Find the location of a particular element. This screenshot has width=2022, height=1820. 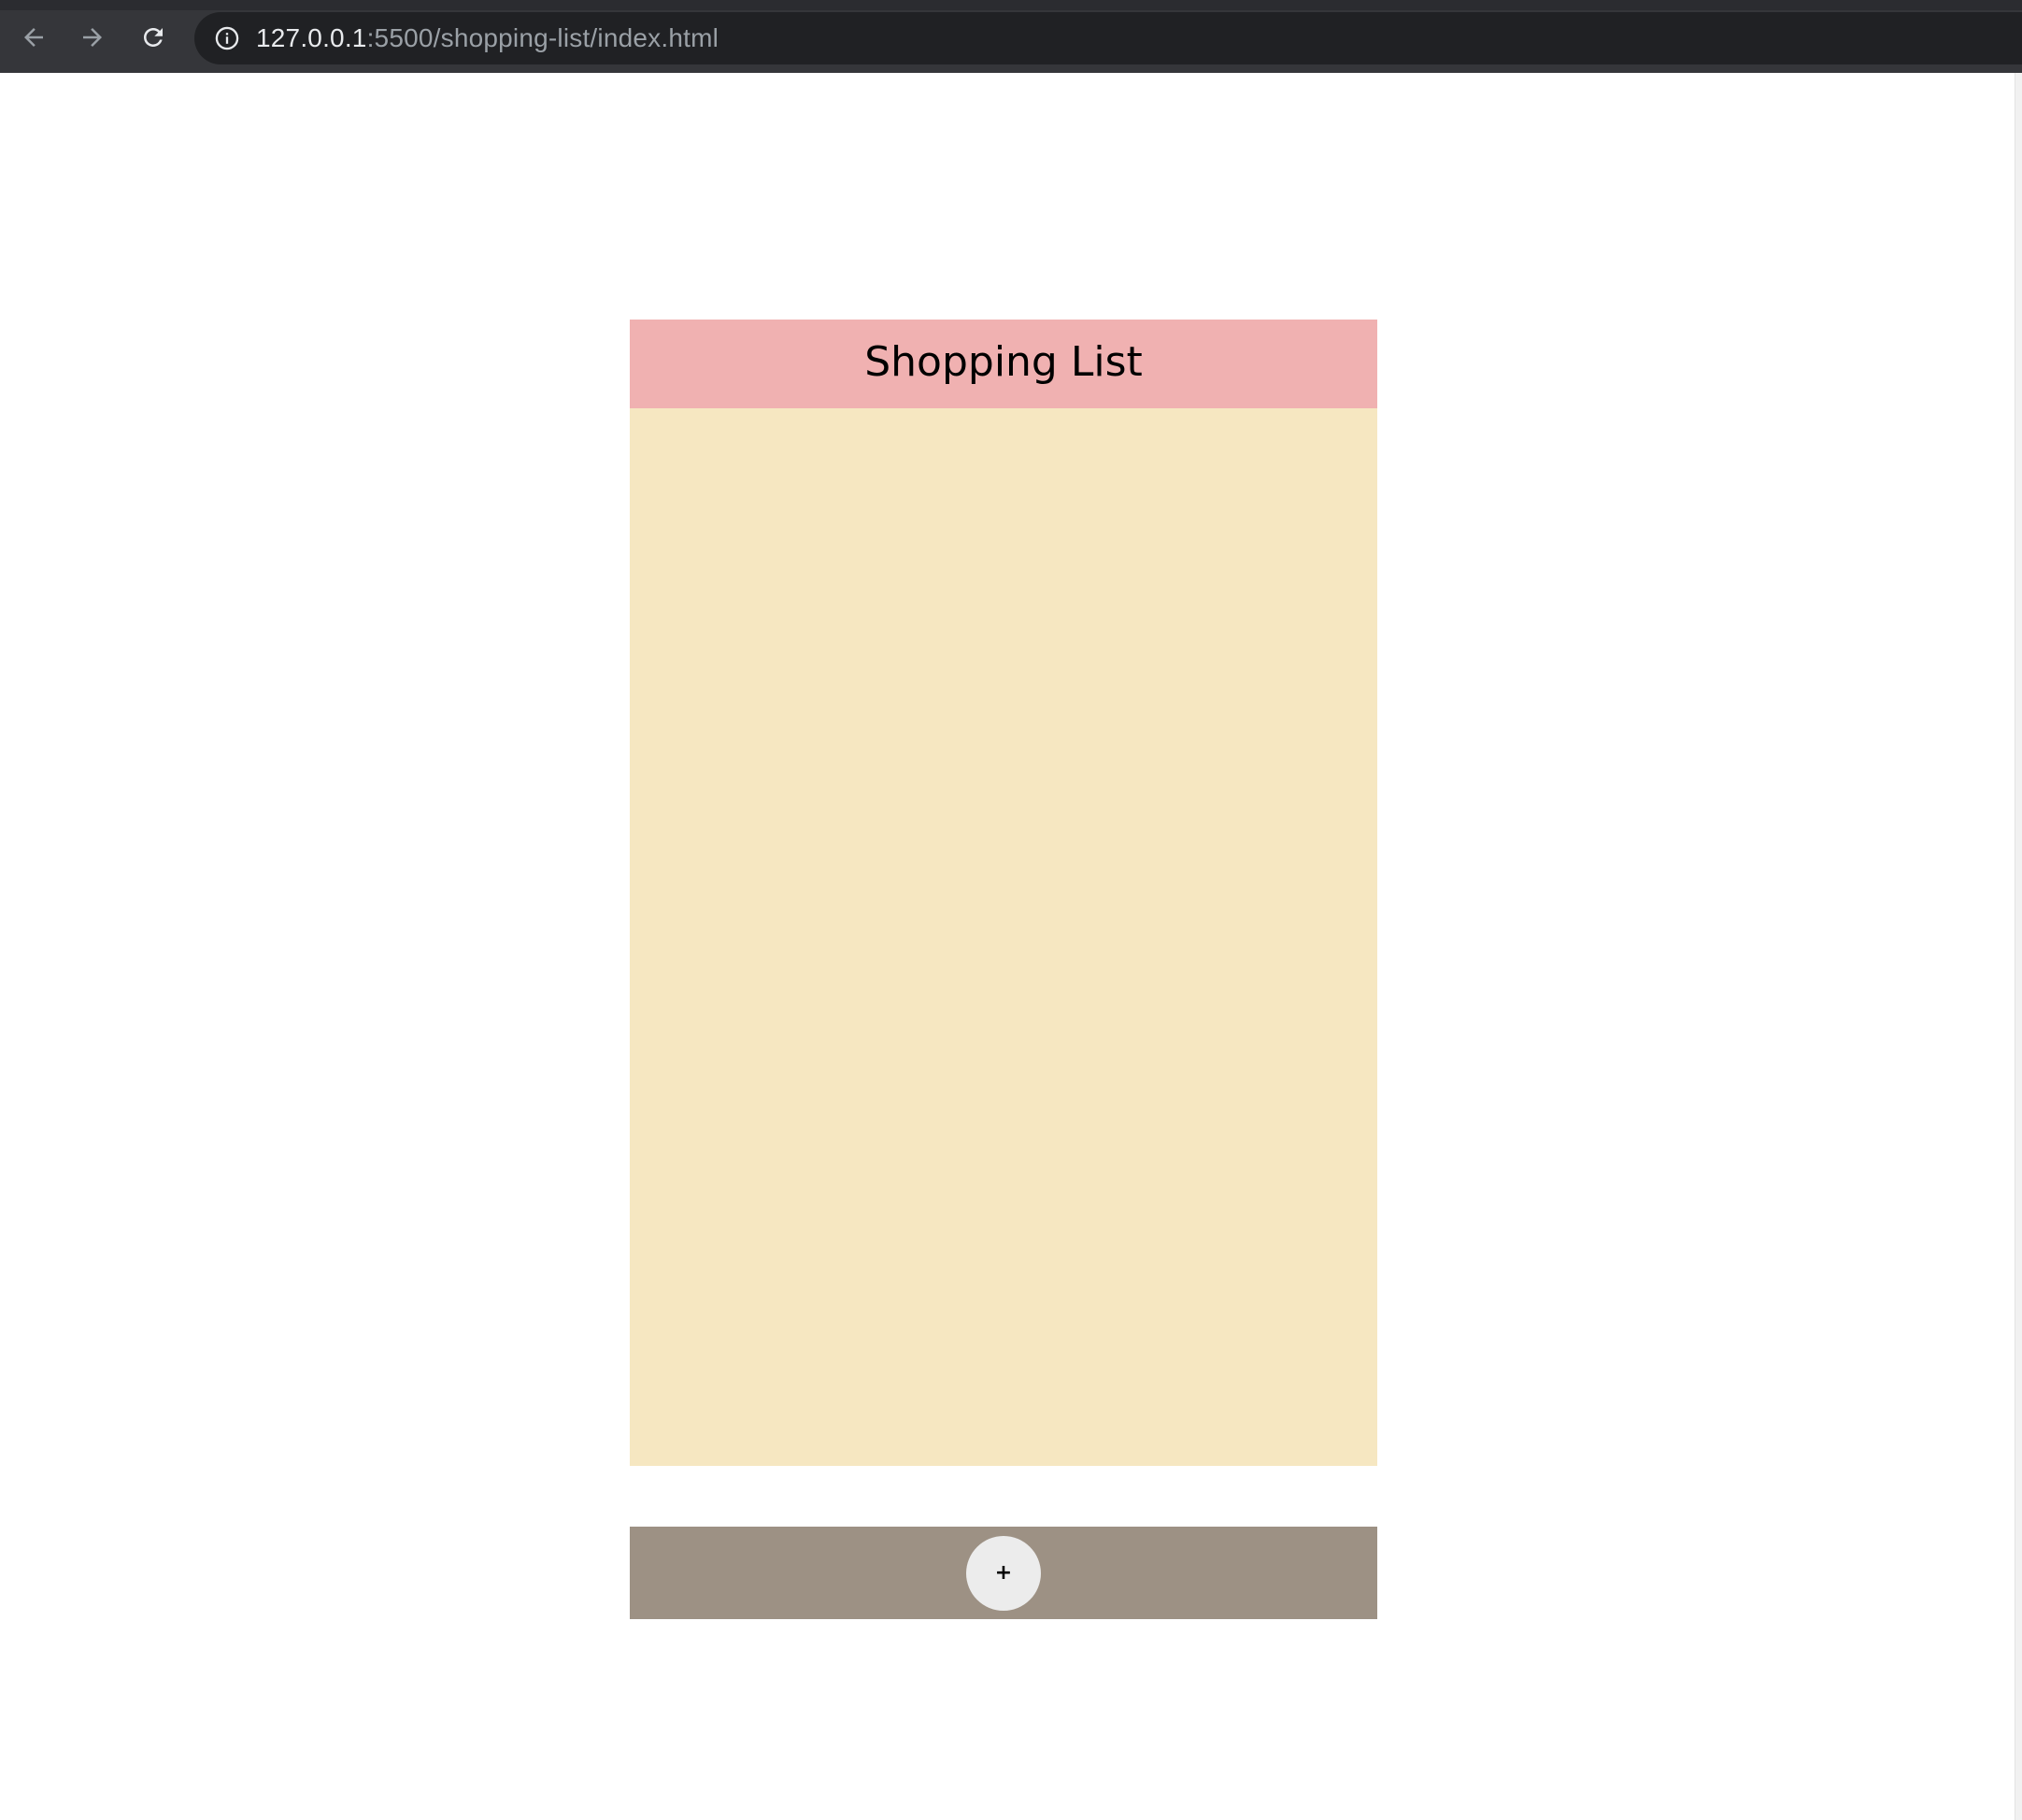

address-bar: 127.0.0.1:5500/shopping-list/index.html is located at coordinates (1108, 38).